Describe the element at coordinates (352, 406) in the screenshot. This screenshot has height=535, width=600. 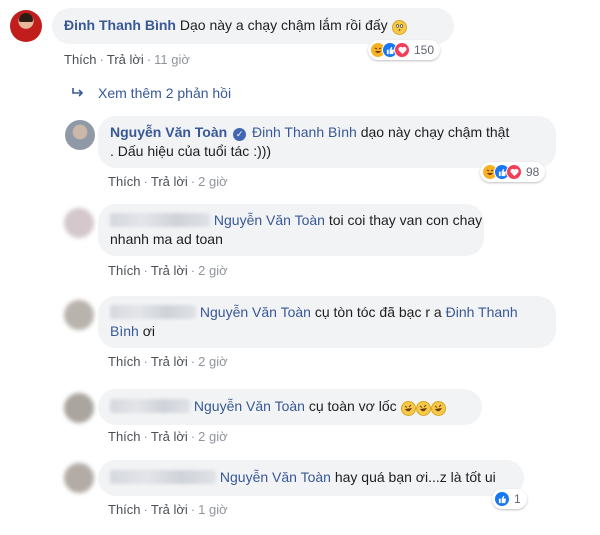
I see `reply-text: cụ toàn vơ lốc` at that location.